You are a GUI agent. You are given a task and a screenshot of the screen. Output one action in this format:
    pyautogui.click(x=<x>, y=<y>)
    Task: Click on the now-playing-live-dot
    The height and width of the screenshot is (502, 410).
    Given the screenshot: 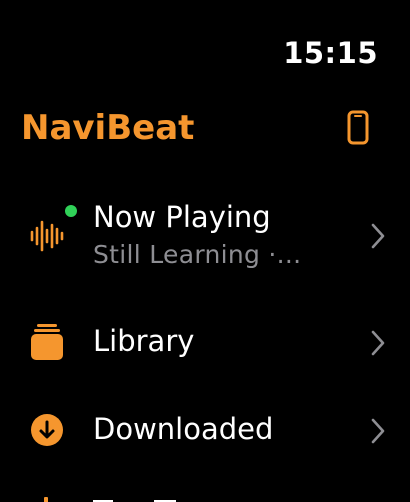 What is the action you would take?
    pyautogui.click(x=71, y=211)
    